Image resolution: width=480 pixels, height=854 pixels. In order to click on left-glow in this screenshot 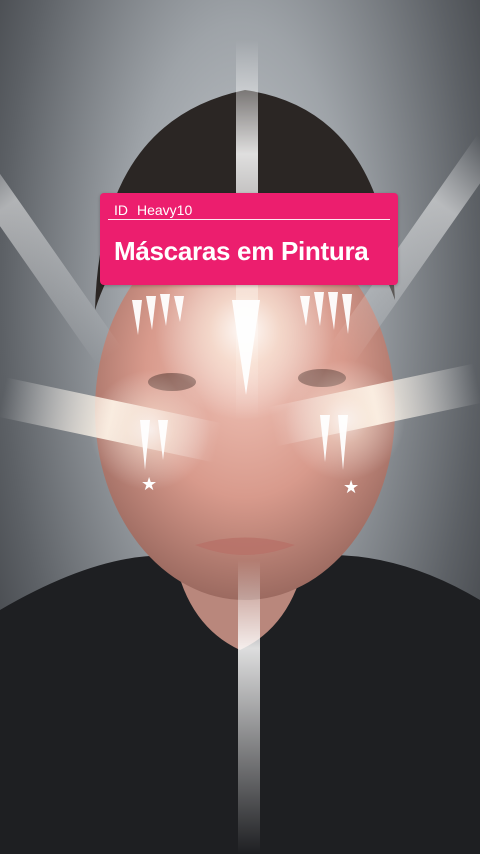, I will do `click(150, 430)`.